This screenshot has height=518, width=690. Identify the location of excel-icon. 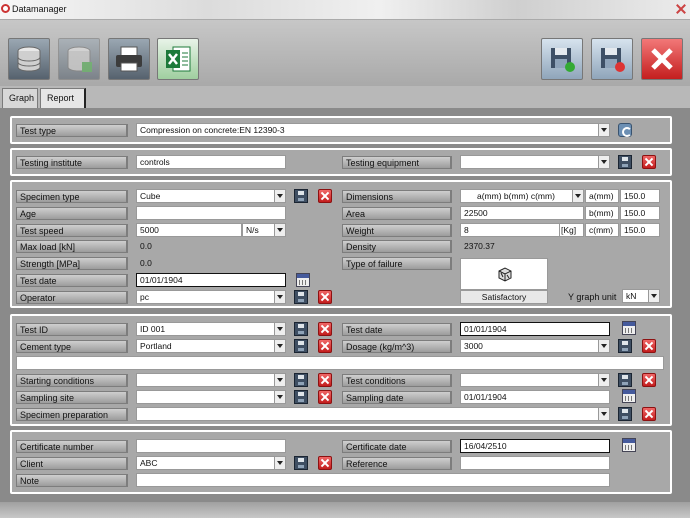
(178, 59).